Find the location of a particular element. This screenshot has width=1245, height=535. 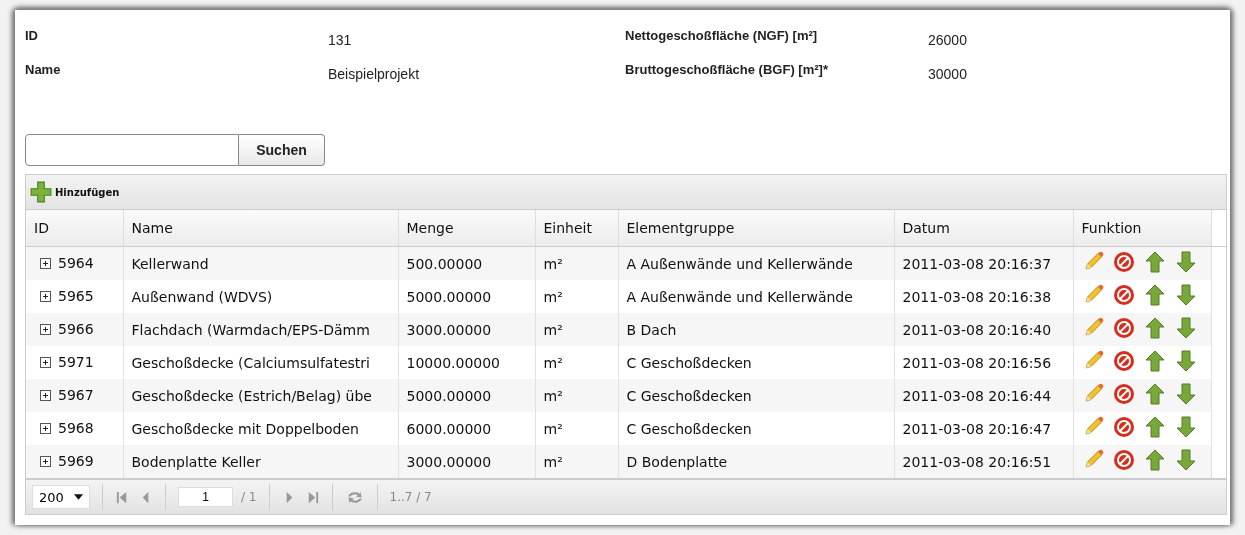

field-value: 30000 is located at coordinates (948, 73).